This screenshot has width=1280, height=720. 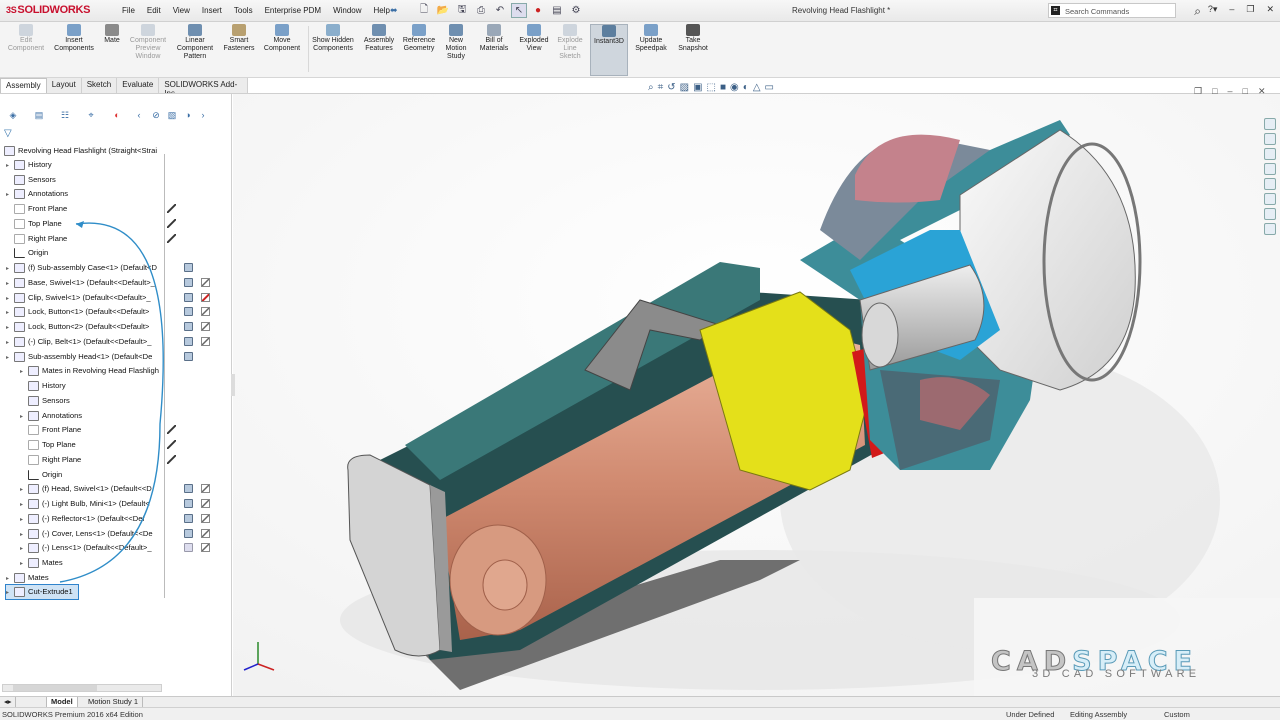 What do you see at coordinates (1270, 199) in the screenshot?
I see `task-pane-appearances-icon` at bounding box center [1270, 199].